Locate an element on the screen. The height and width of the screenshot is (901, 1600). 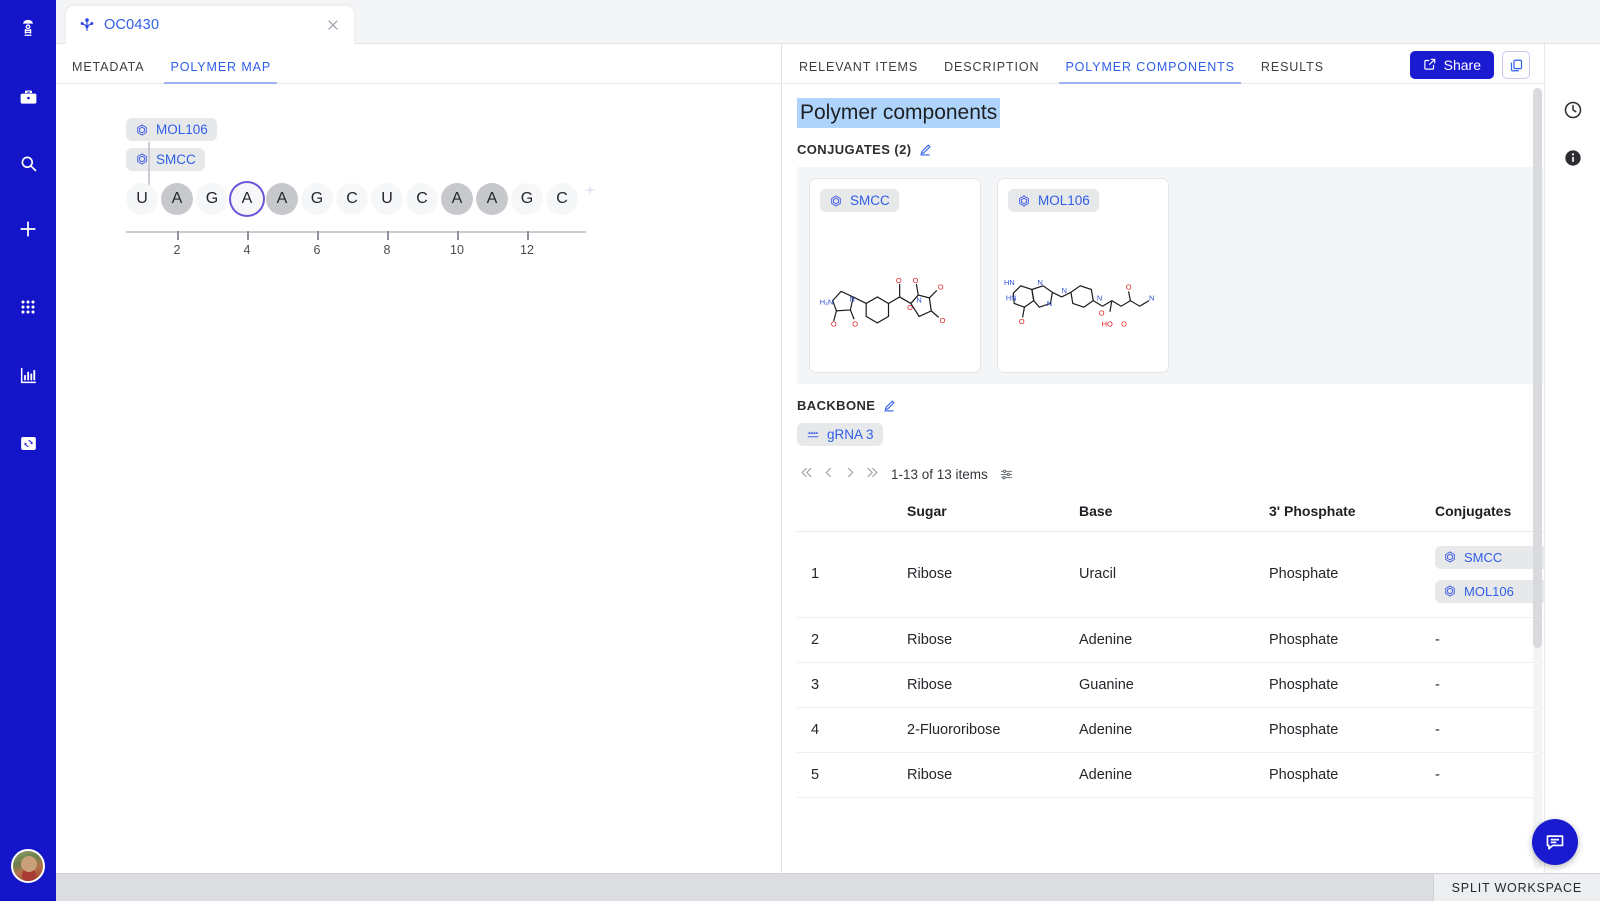
card-chip-mol106: MOL106 is located at coordinates (1053, 201).